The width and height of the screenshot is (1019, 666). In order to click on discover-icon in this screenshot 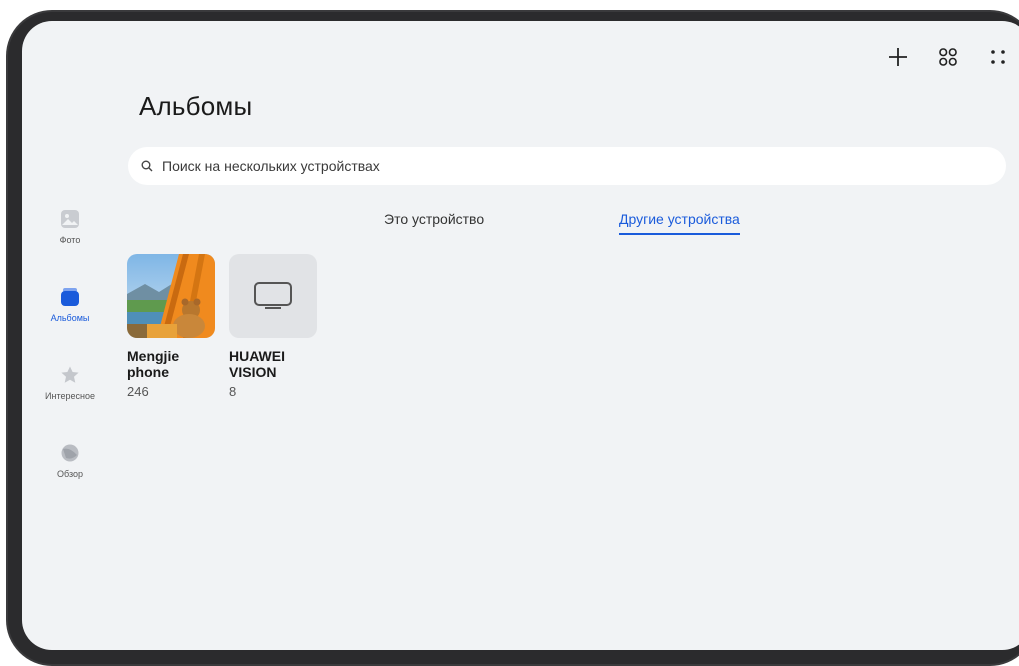, I will do `click(70, 453)`.